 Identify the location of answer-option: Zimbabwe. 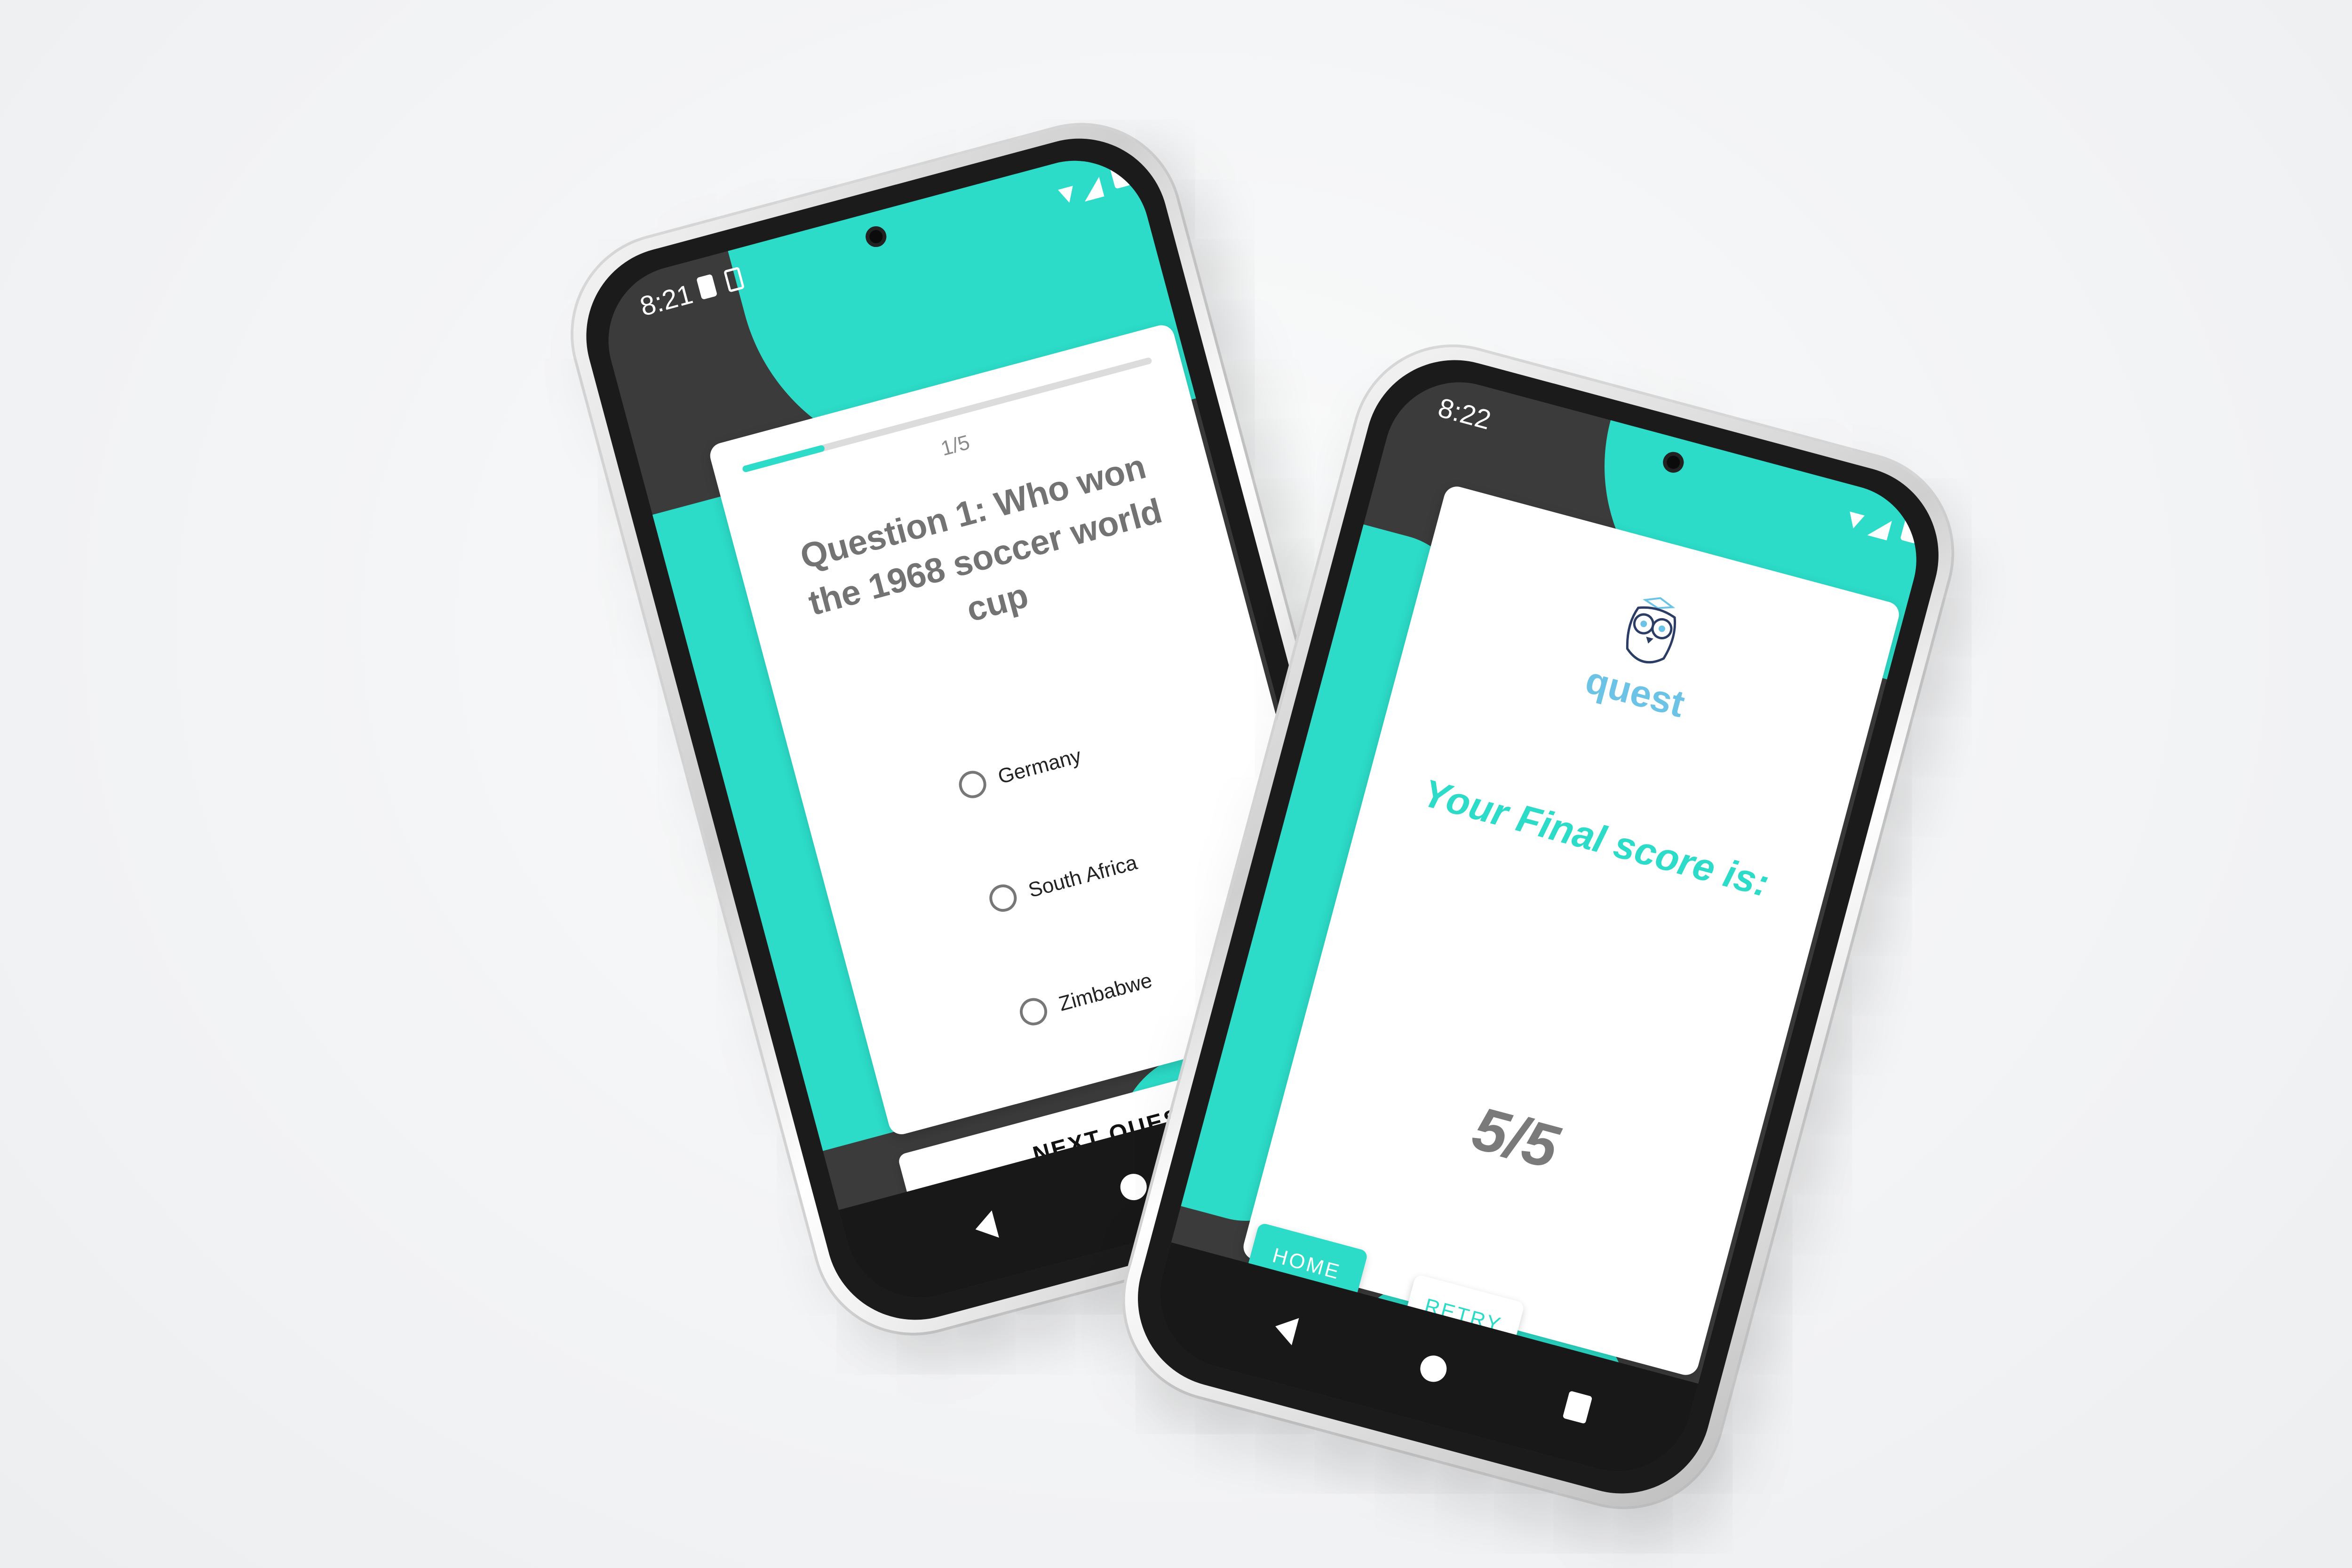
(1086, 998).